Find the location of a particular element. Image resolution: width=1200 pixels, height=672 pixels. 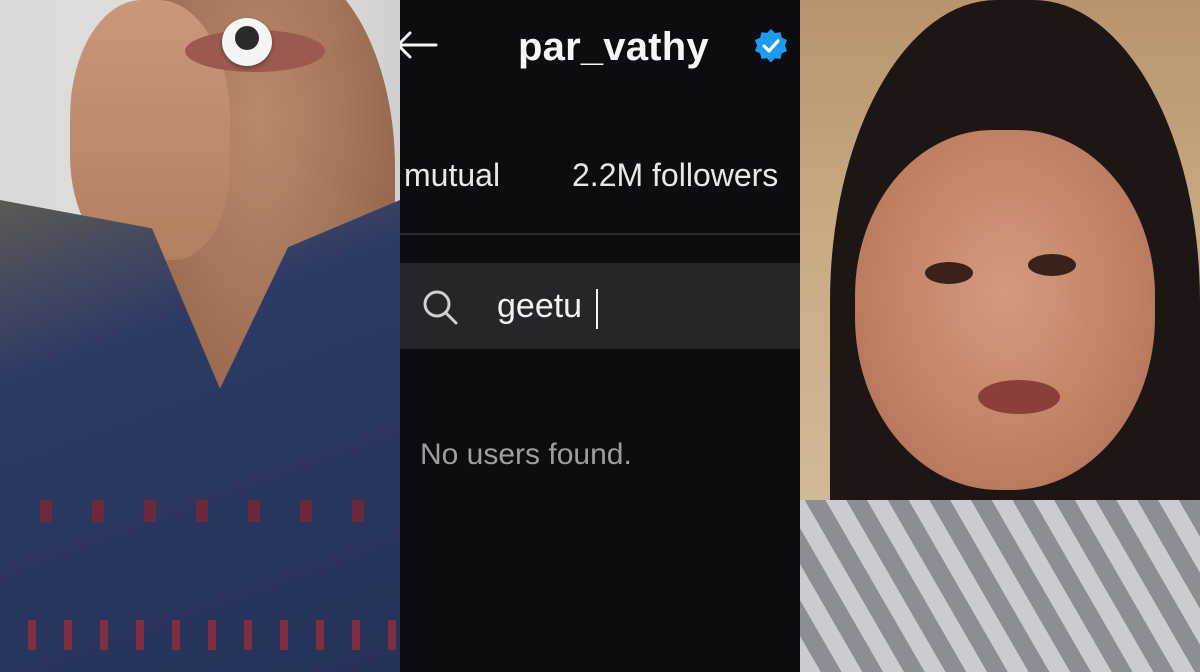

verified-badge-icon is located at coordinates (771, 46).